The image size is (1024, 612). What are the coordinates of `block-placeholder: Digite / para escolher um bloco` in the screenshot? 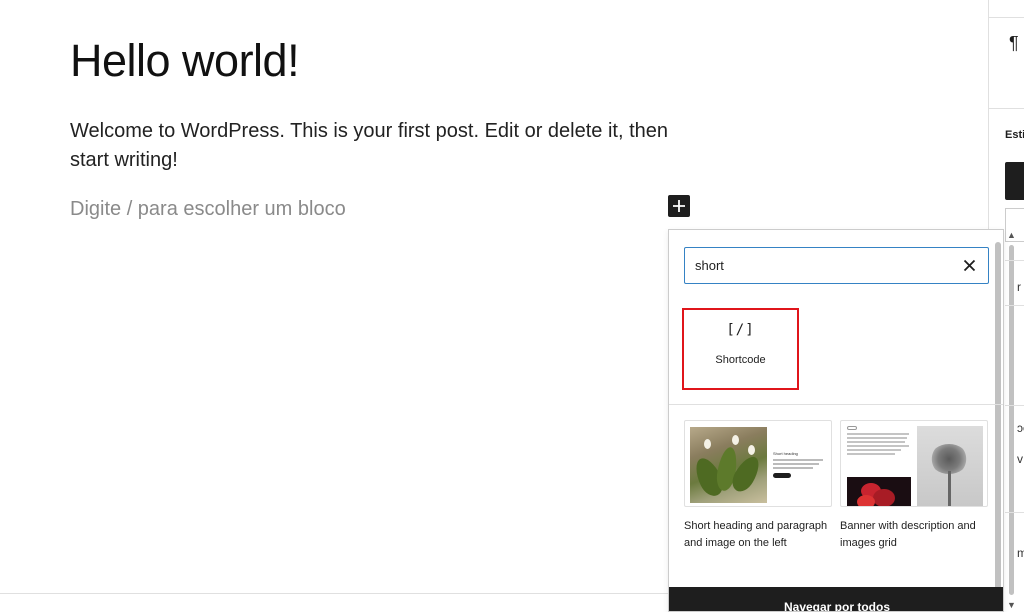 It's located at (208, 209).